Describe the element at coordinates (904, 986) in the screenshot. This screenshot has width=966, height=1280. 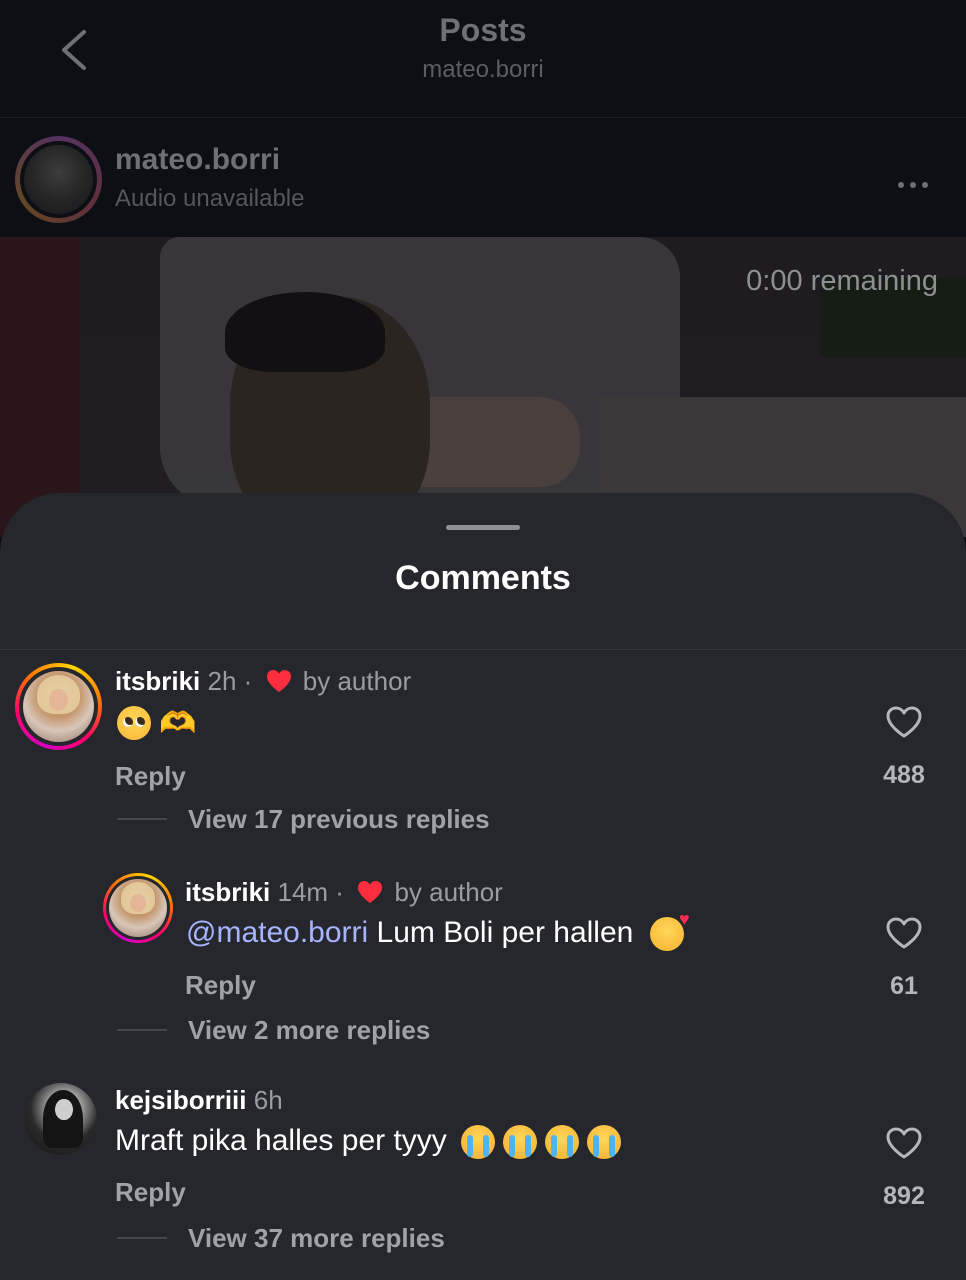
I see `like-count: 61` at that location.